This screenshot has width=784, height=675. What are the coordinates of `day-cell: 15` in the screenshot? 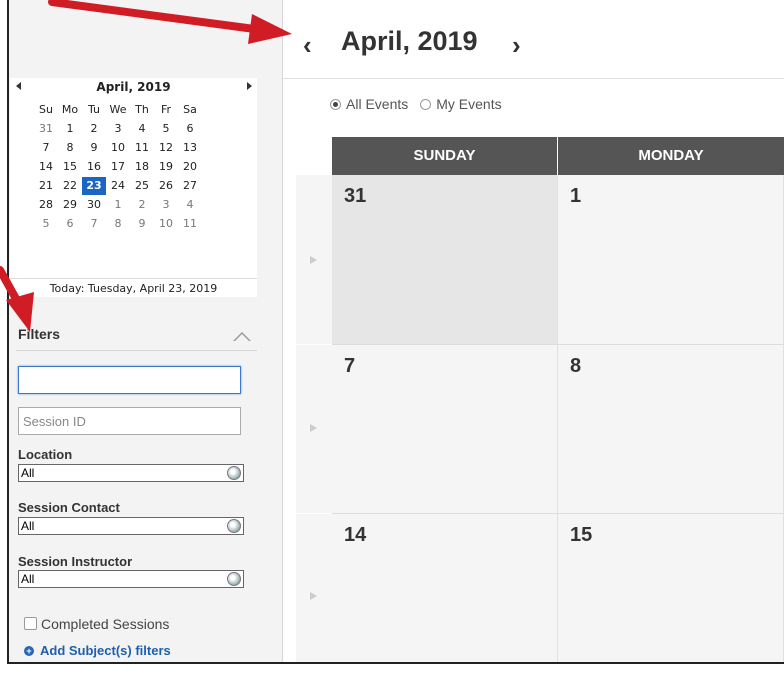 It's located at (671, 588).